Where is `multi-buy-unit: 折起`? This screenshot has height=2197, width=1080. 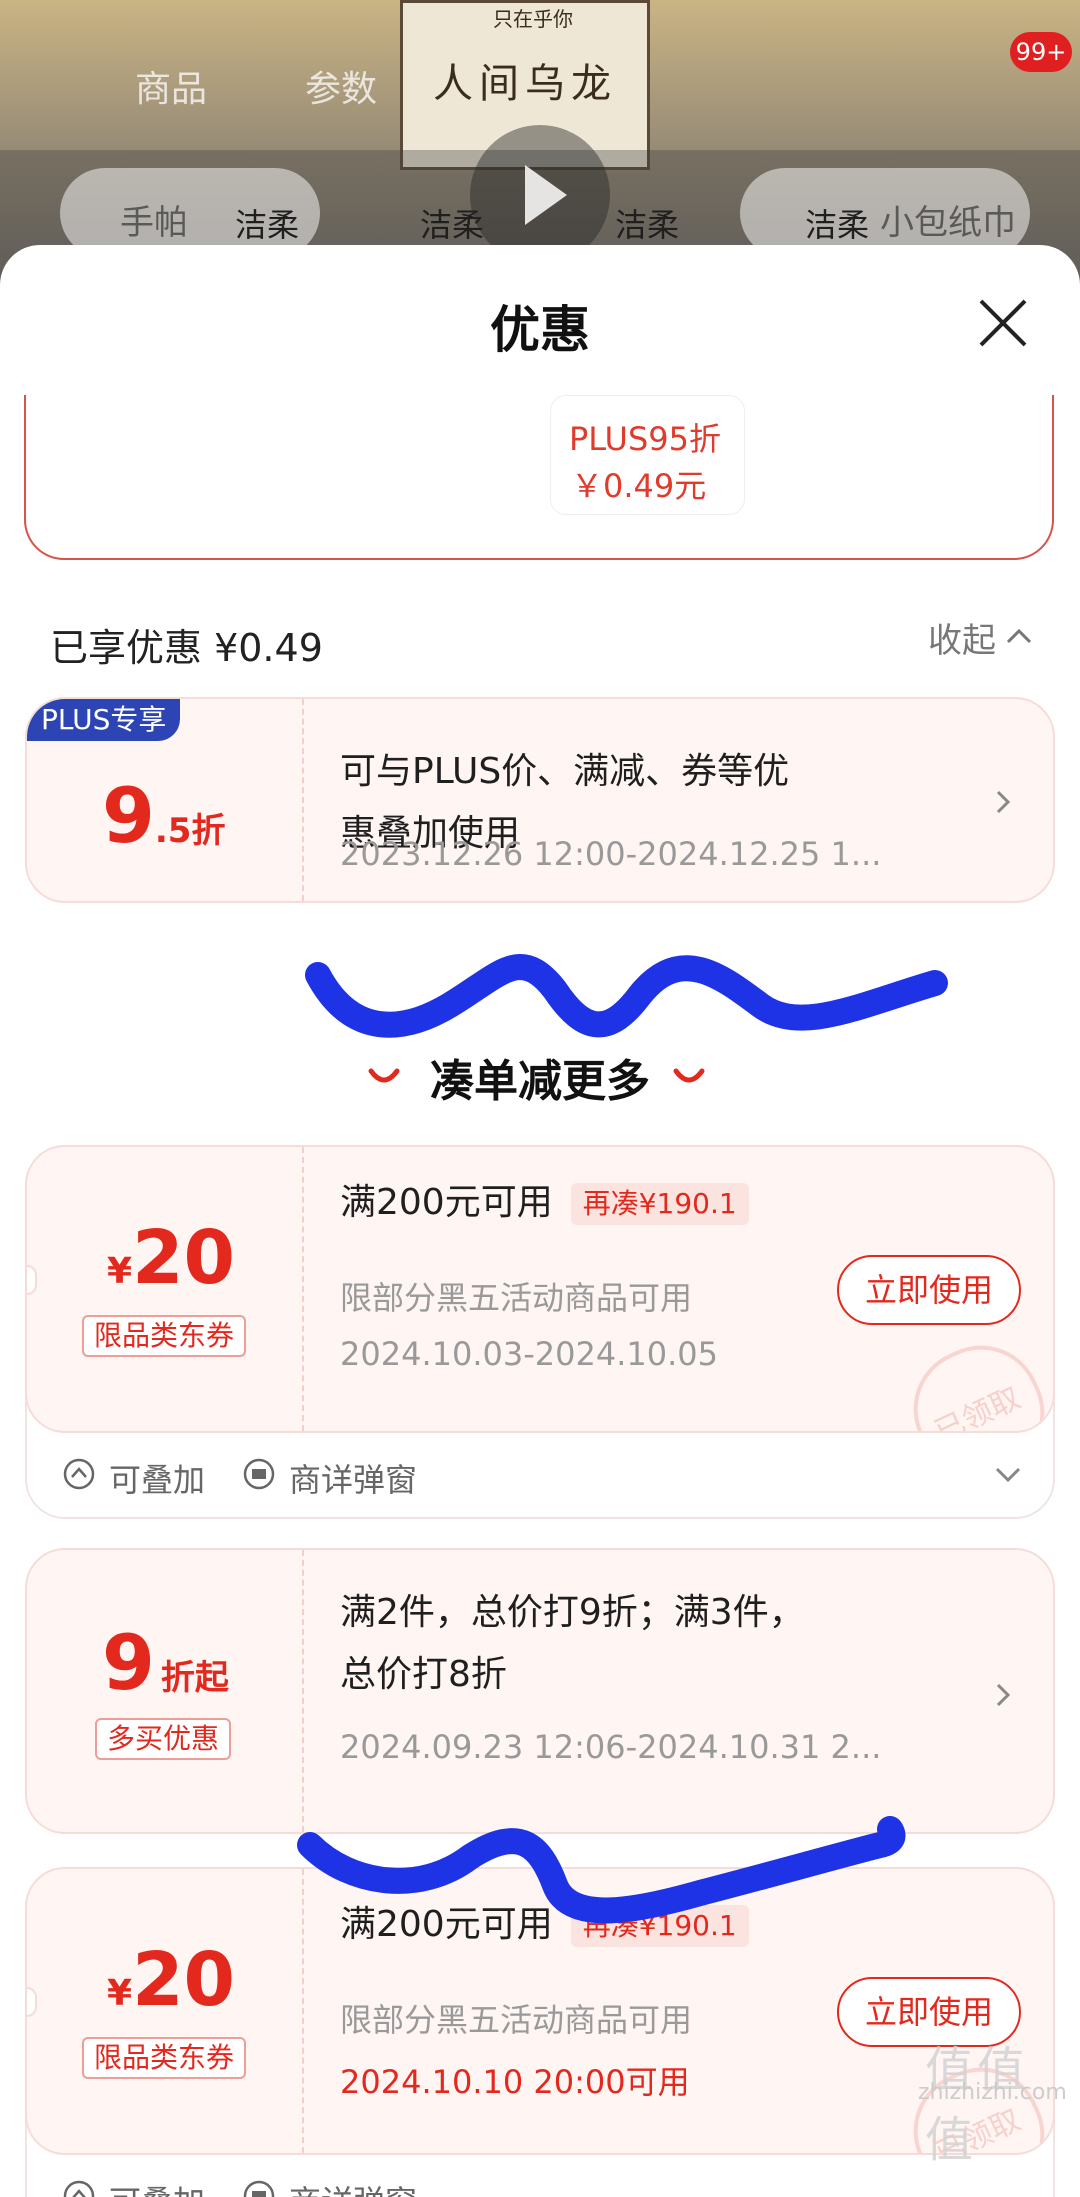
multi-buy-unit: 折起 is located at coordinates (194, 1678).